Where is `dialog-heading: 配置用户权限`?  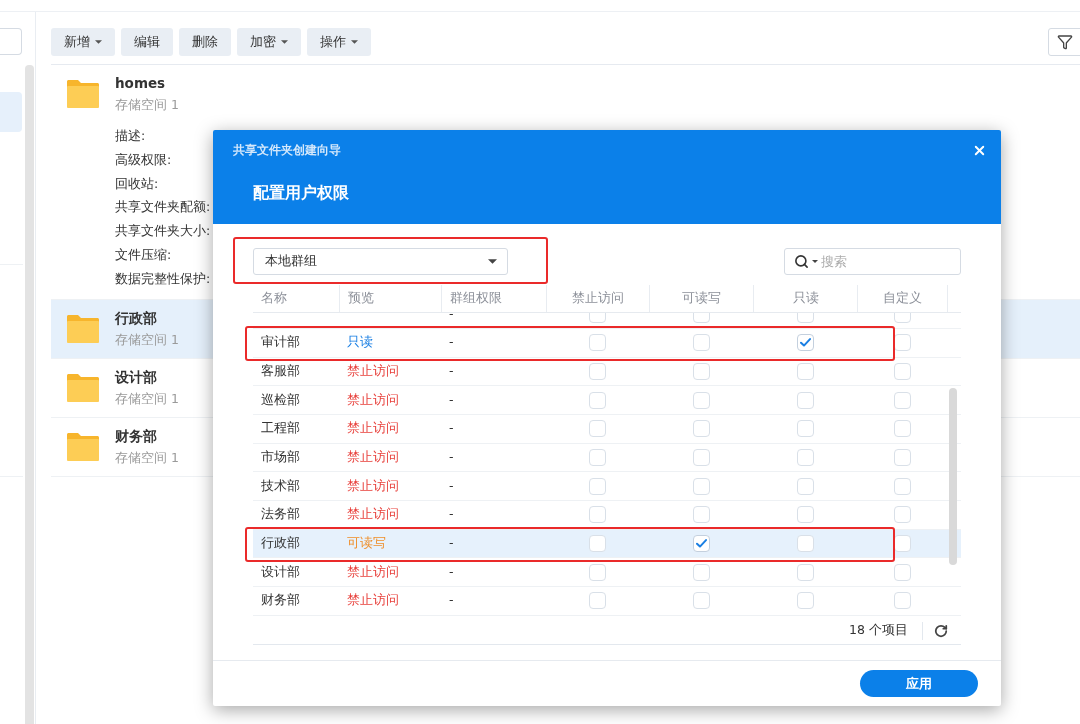 dialog-heading: 配置用户权限 is located at coordinates (301, 193).